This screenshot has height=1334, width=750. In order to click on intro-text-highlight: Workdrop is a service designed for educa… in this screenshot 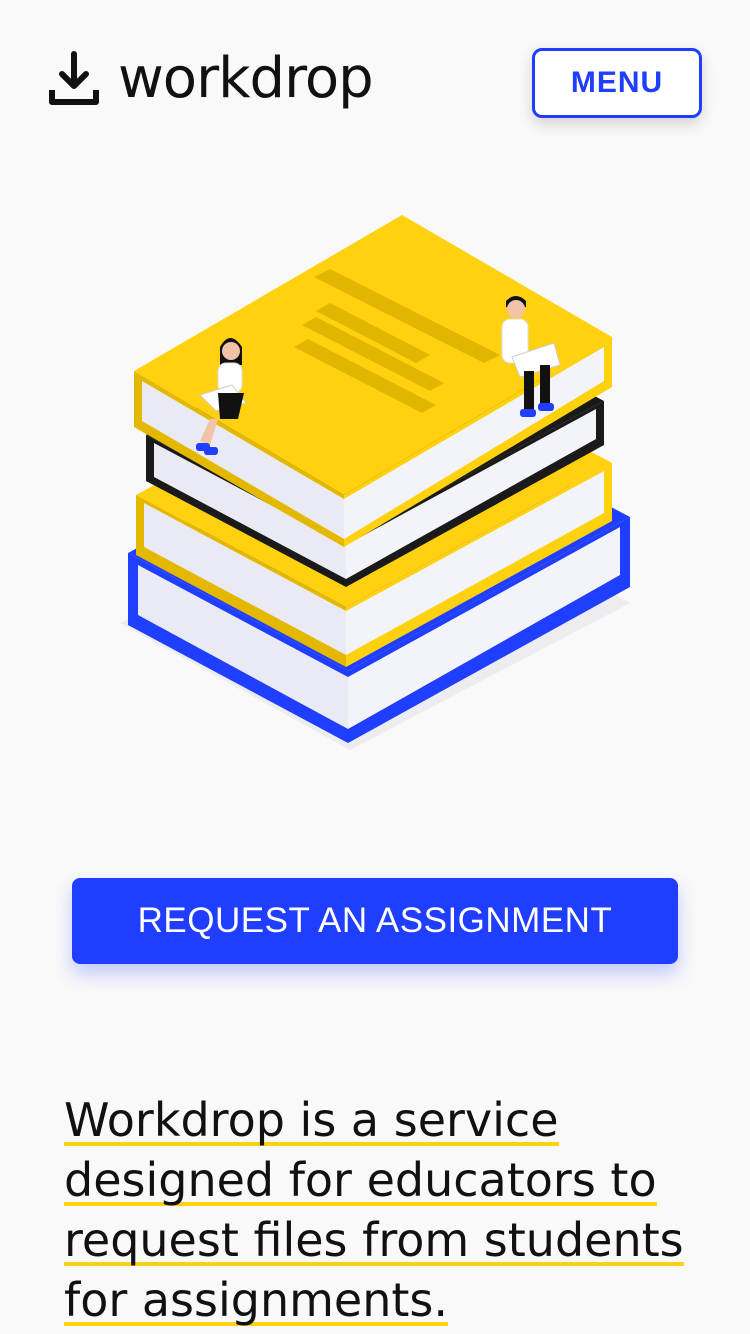, I will do `click(374, 1211)`.